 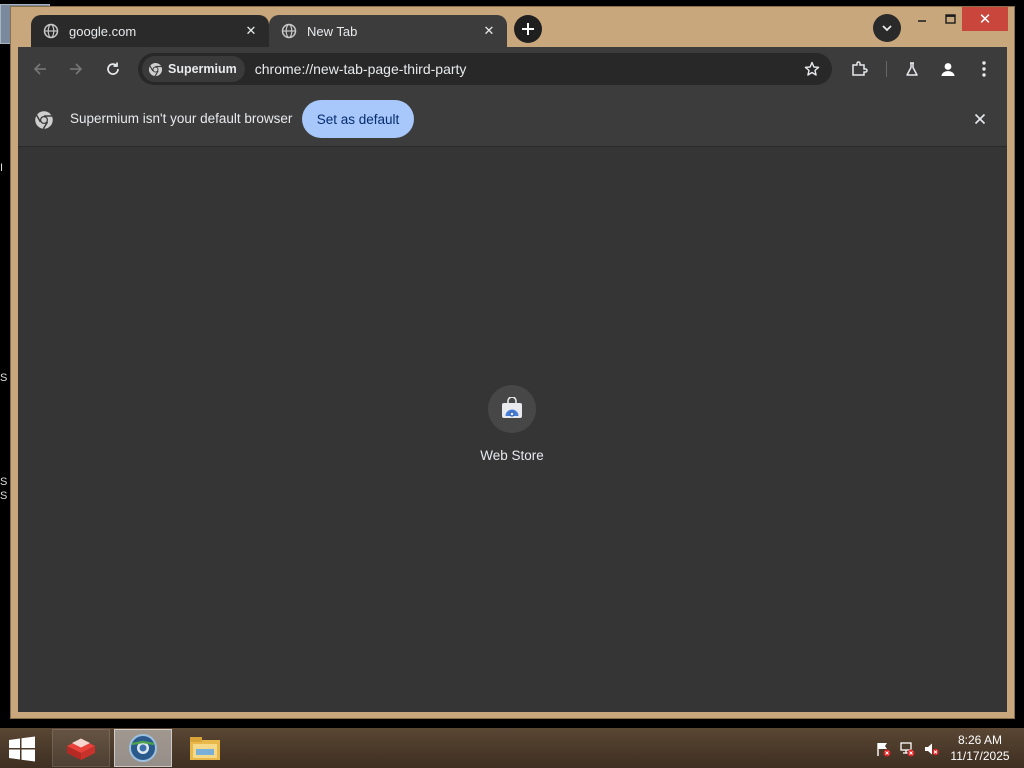 I want to click on taskbar-app-browser, so click(x=143, y=748).